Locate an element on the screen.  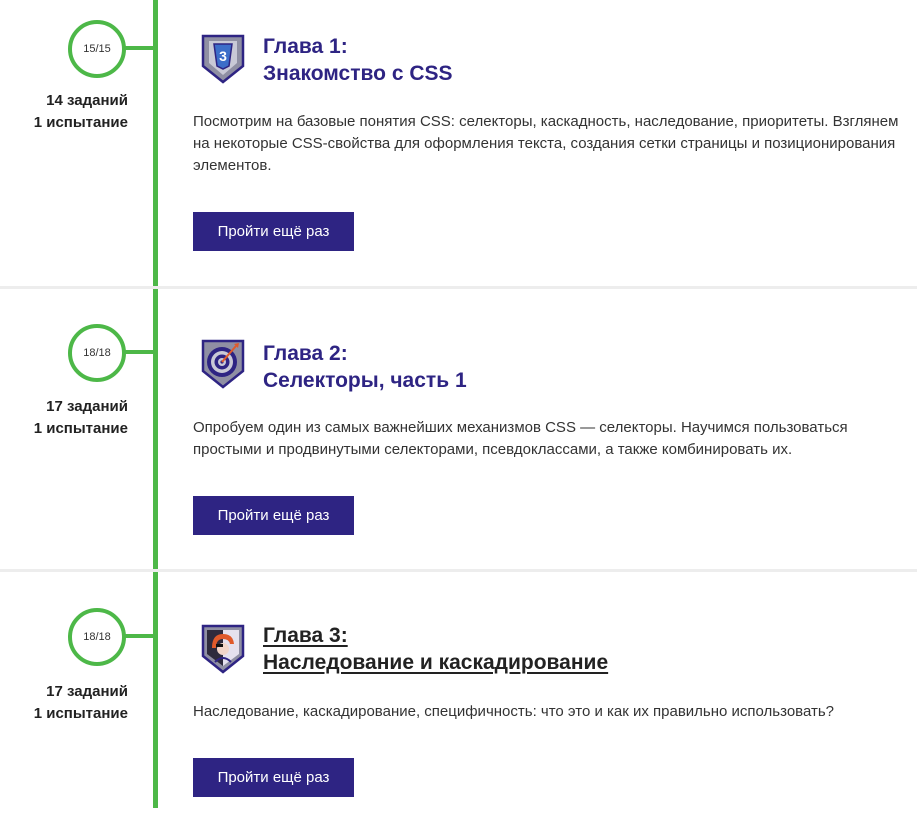
chapter-name: Наследование и каскадирование is located at coordinates (436, 662).